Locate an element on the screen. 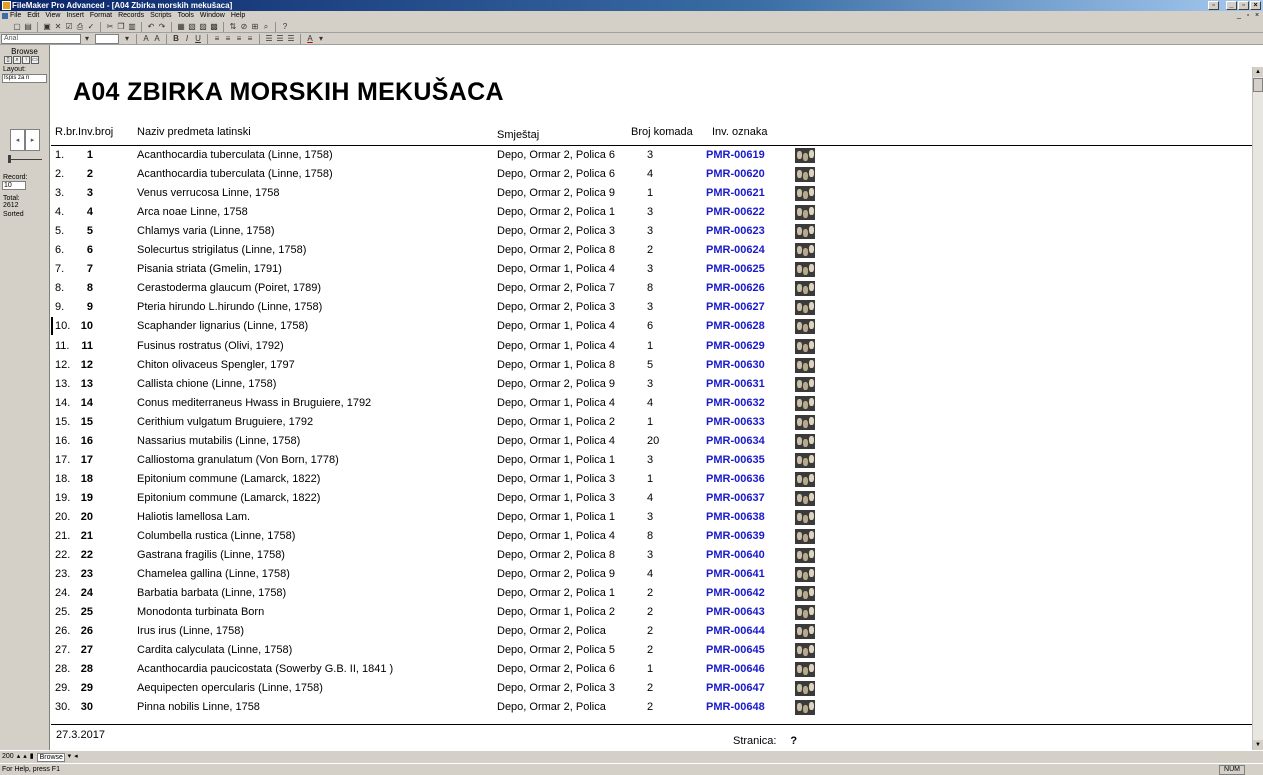  preview-icon: ▭ is located at coordinates (35, 60).